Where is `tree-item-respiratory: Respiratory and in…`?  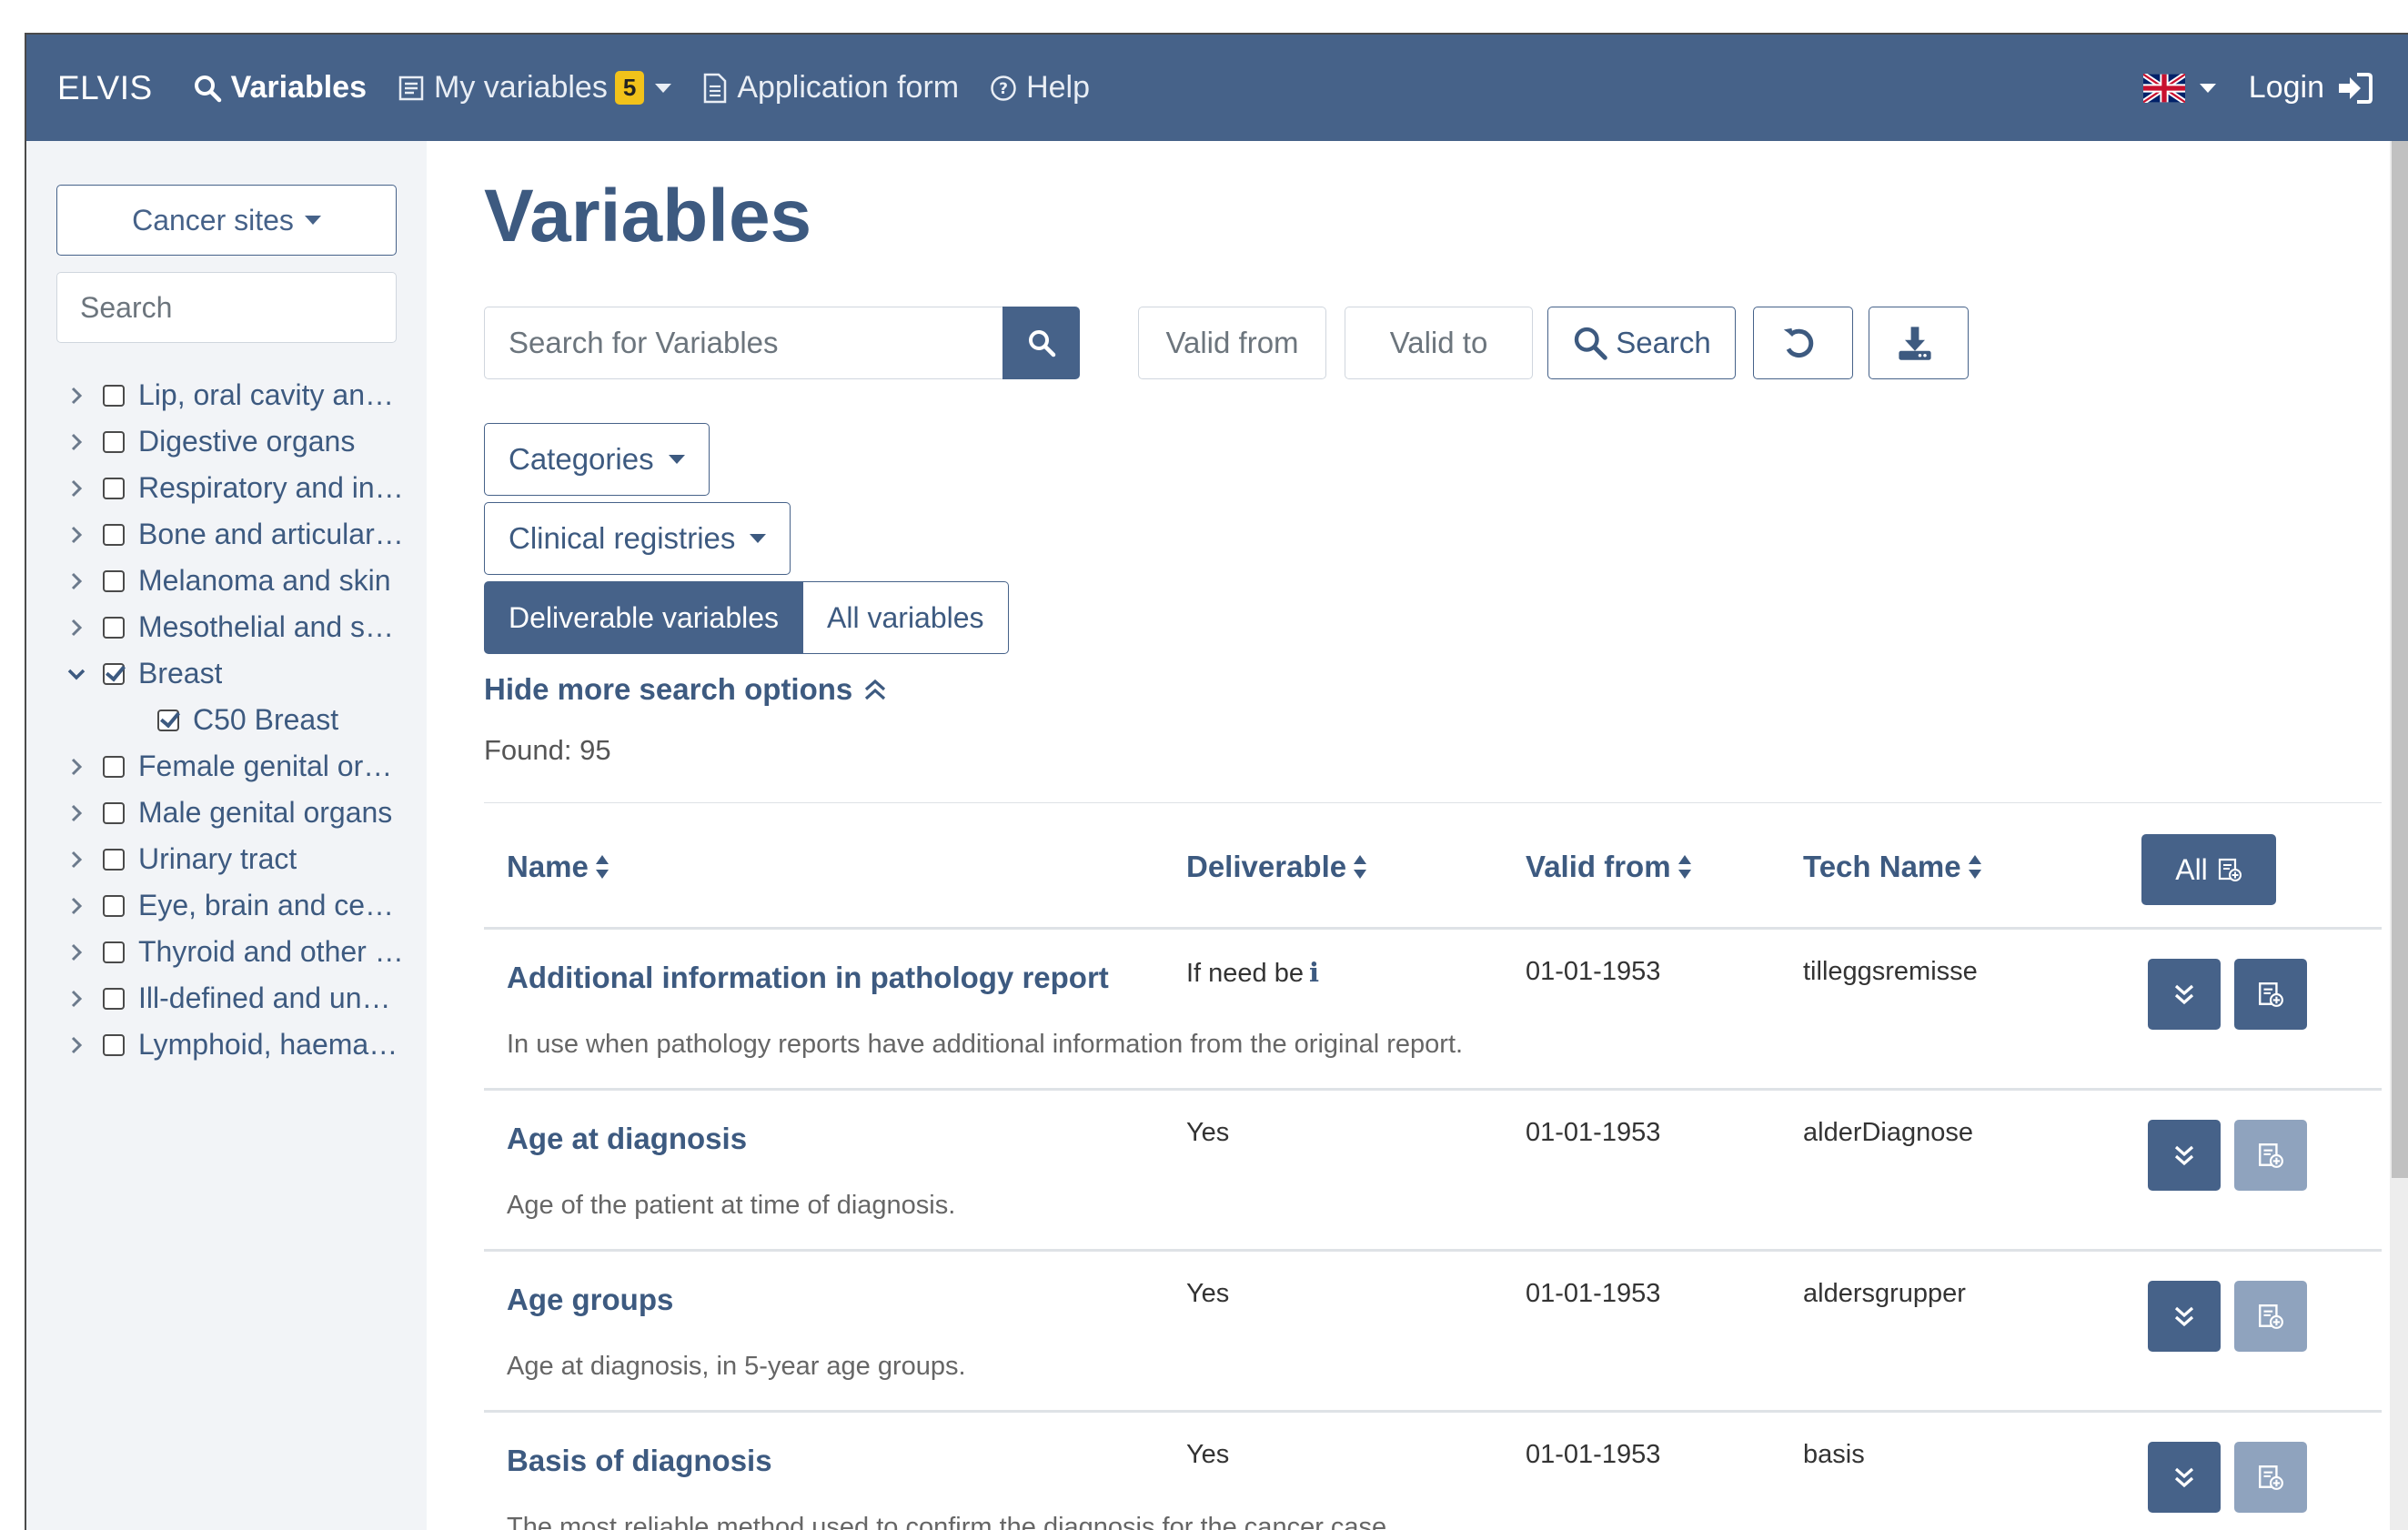 tree-item-respiratory: Respiratory and in… is located at coordinates (245, 488).